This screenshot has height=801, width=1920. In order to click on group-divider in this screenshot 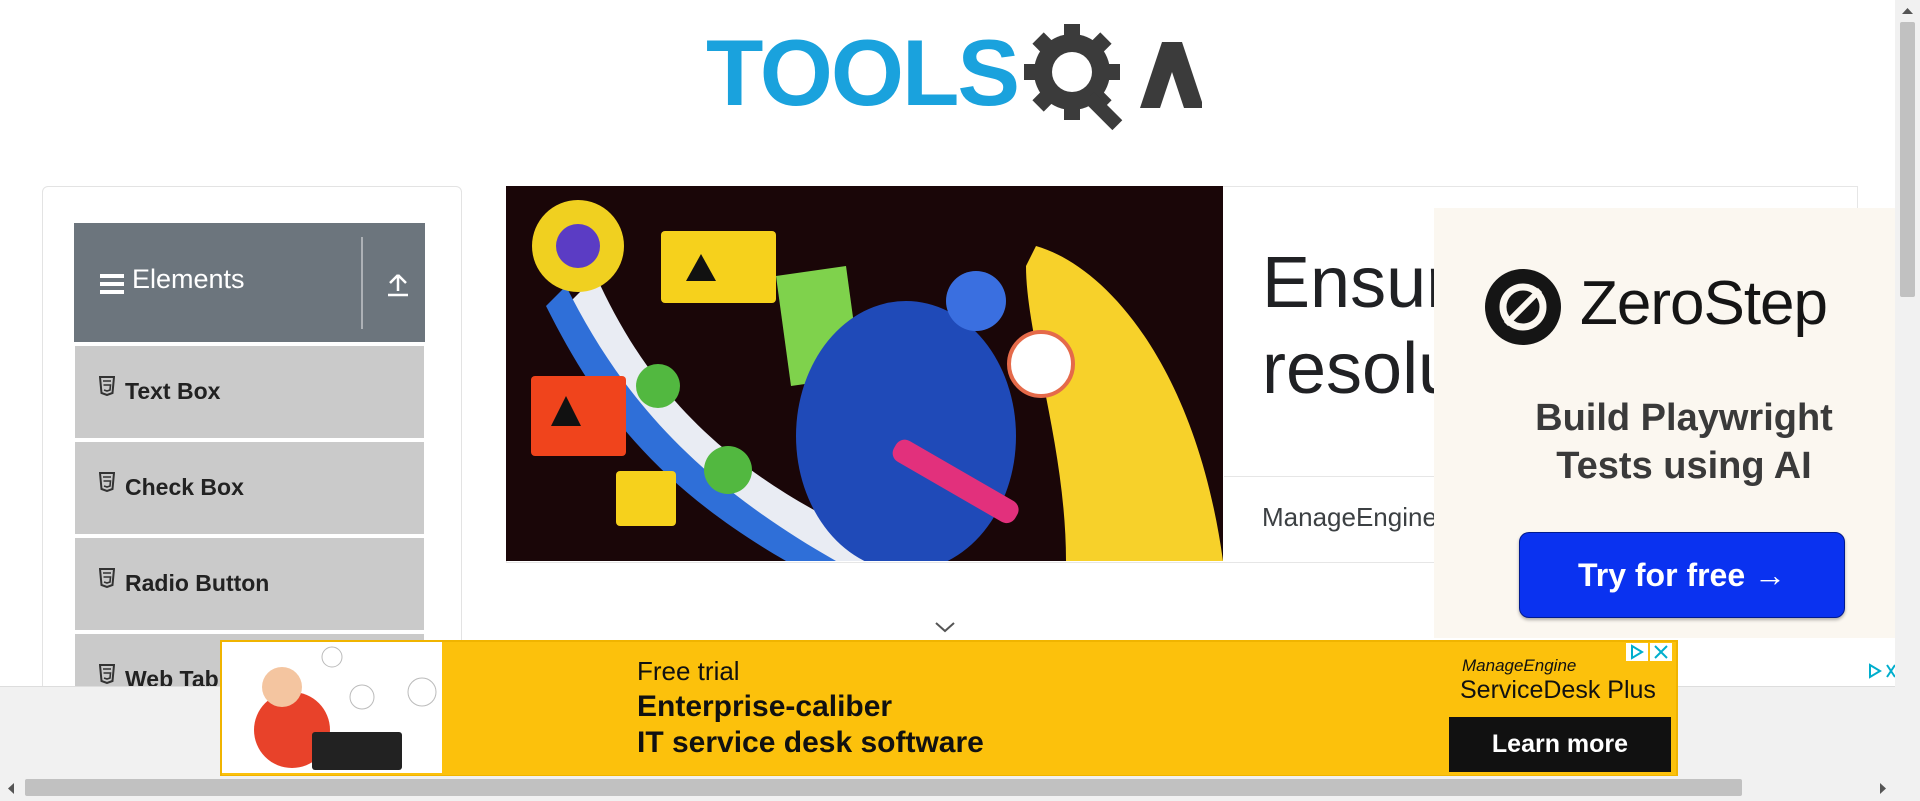, I will do `click(362, 283)`.